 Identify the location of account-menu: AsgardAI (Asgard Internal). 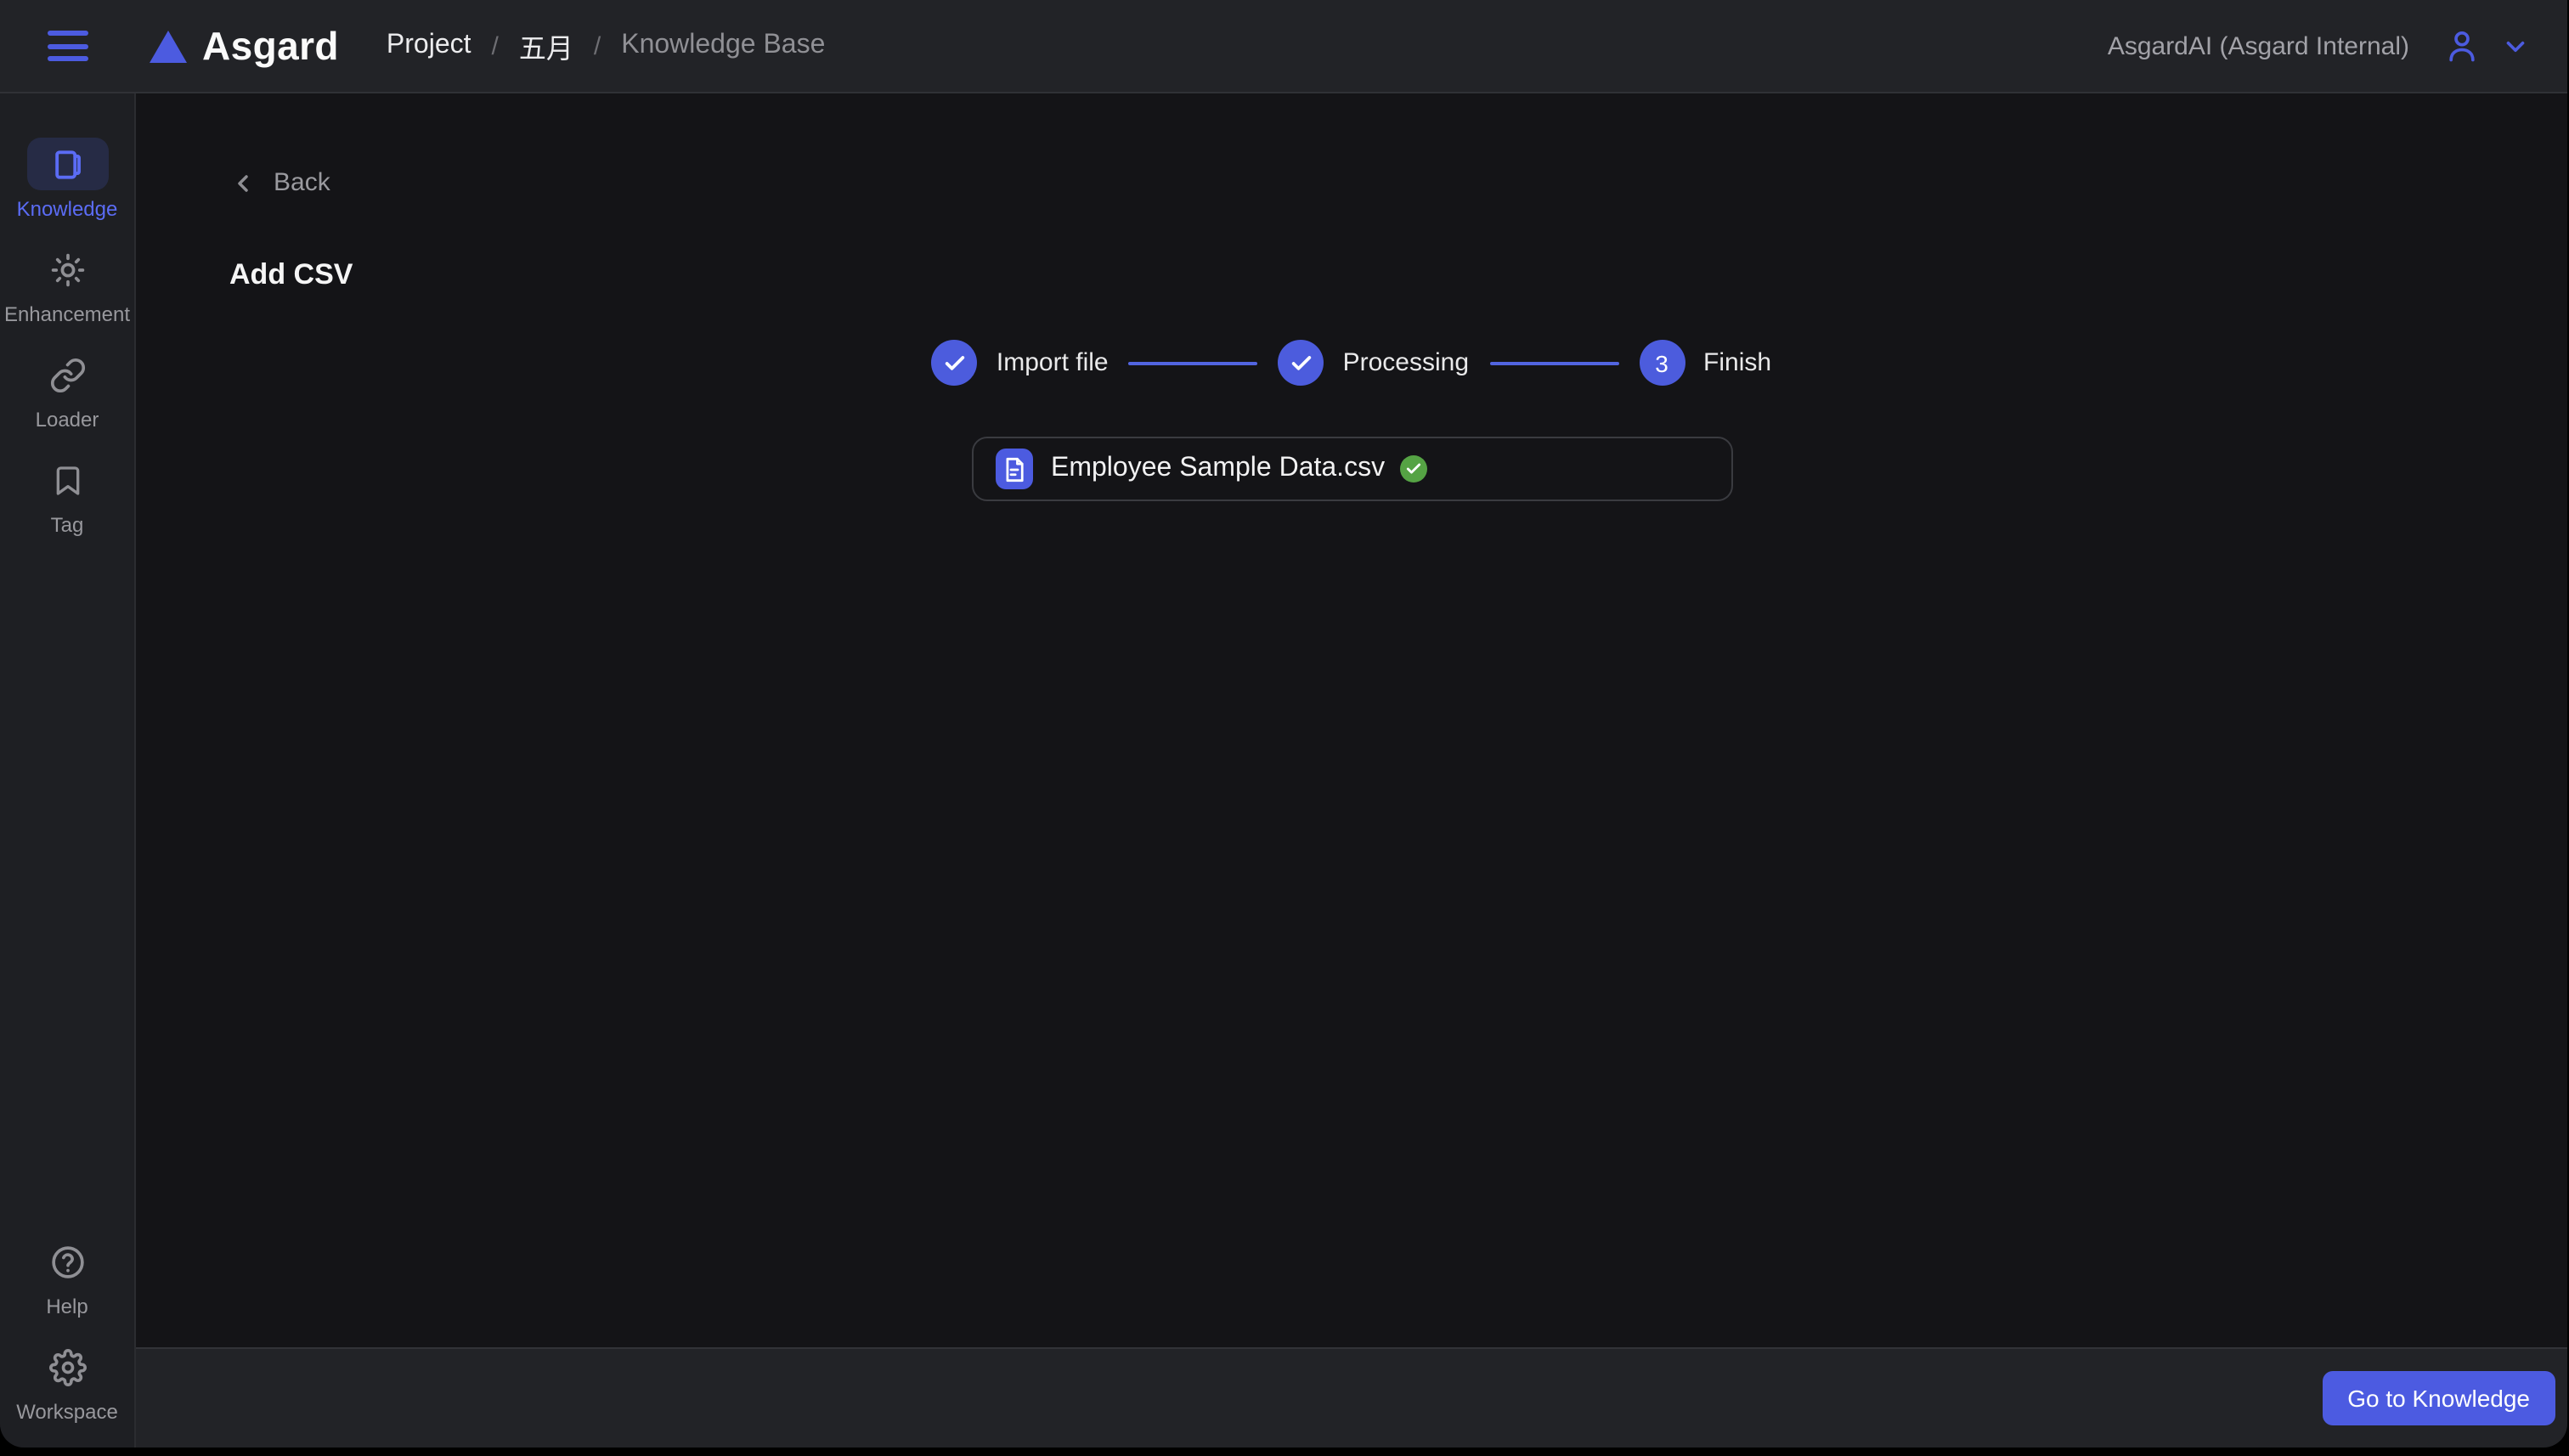
(2319, 46).